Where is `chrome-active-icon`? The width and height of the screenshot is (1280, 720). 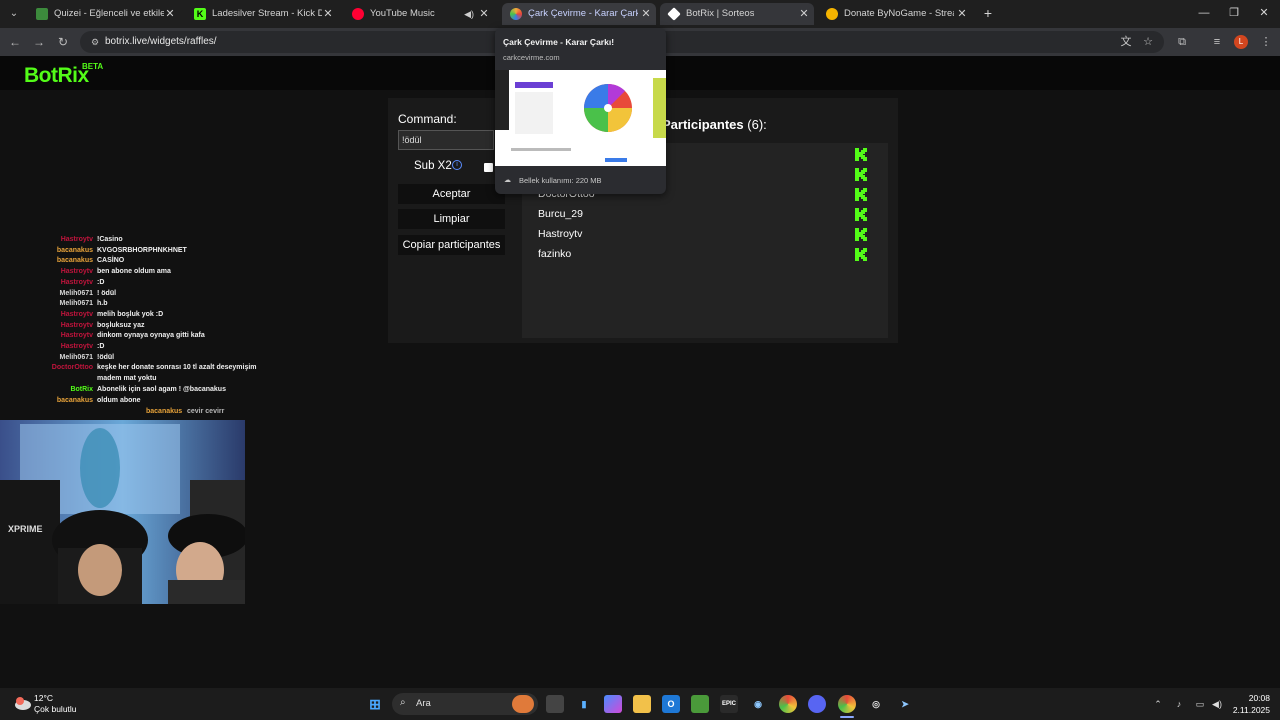
chrome-active-icon is located at coordinates (847, 704).